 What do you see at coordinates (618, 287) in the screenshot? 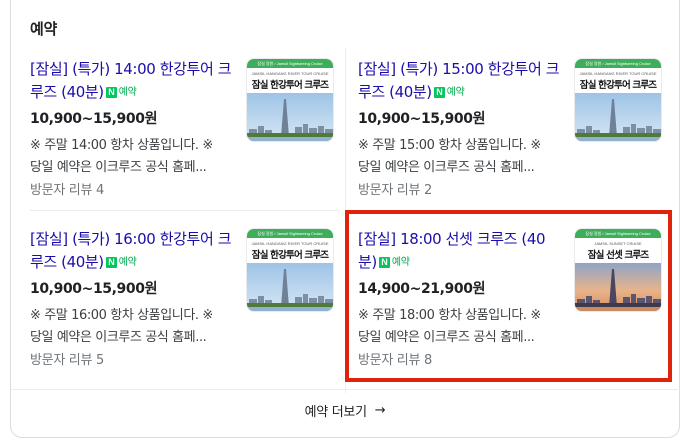
I see `sunset-skyline-image` at bounding box center [618, 287].